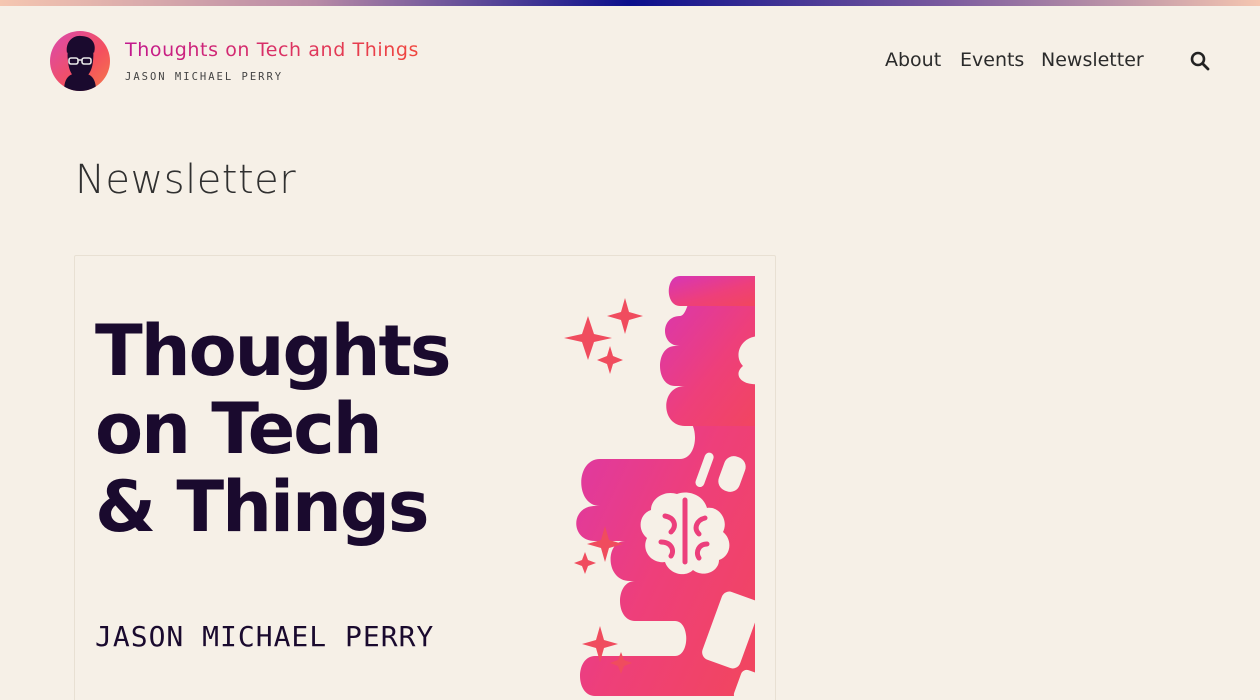 The width and height of the screenshot is (1260, 700). What do you see at coordinates (913, 60) in the screenshot?
I see `nav-item-about: About` at bounding box center [913, 60].